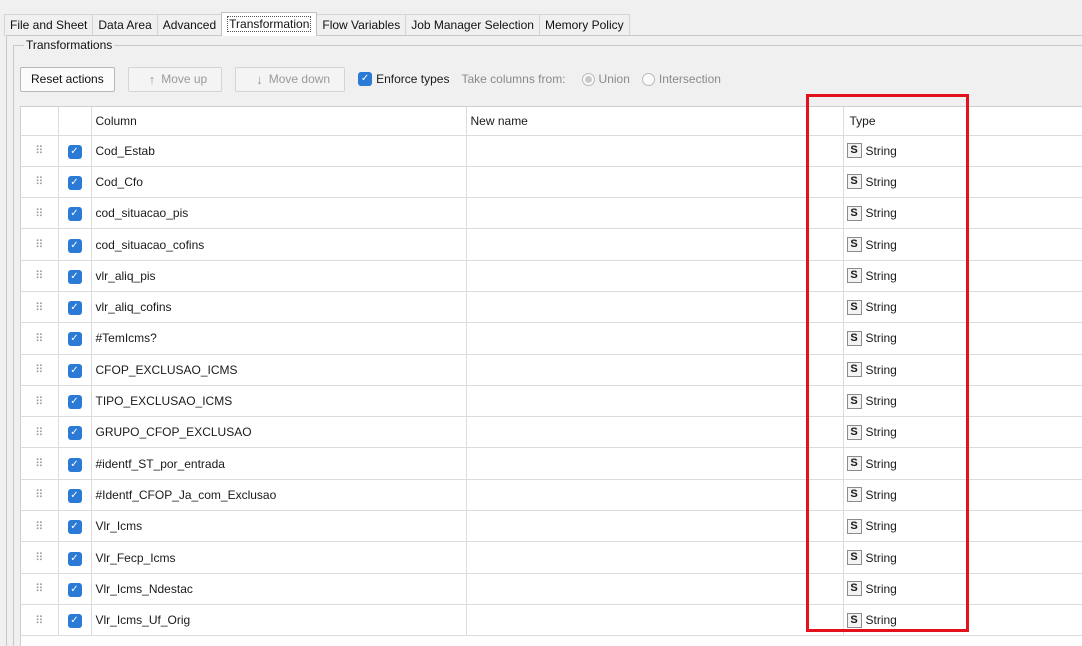 Image resolution: width=1082 pixels, height=646 pixels. I want to click on tab-data-area: Data Area, so click(125, 25).